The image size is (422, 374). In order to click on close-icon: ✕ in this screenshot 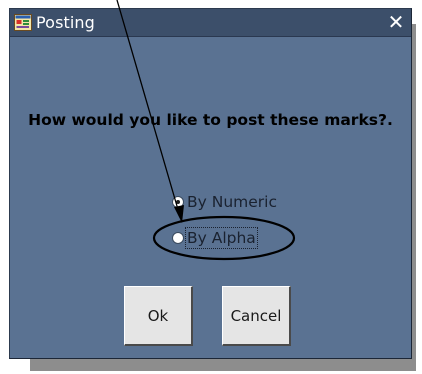, I will do `click(396, 22)`.